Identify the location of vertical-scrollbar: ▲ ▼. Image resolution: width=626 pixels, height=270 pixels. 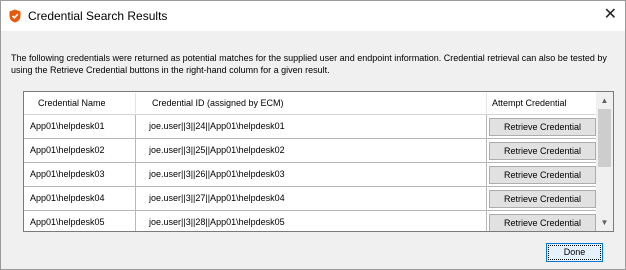
(604, 161).